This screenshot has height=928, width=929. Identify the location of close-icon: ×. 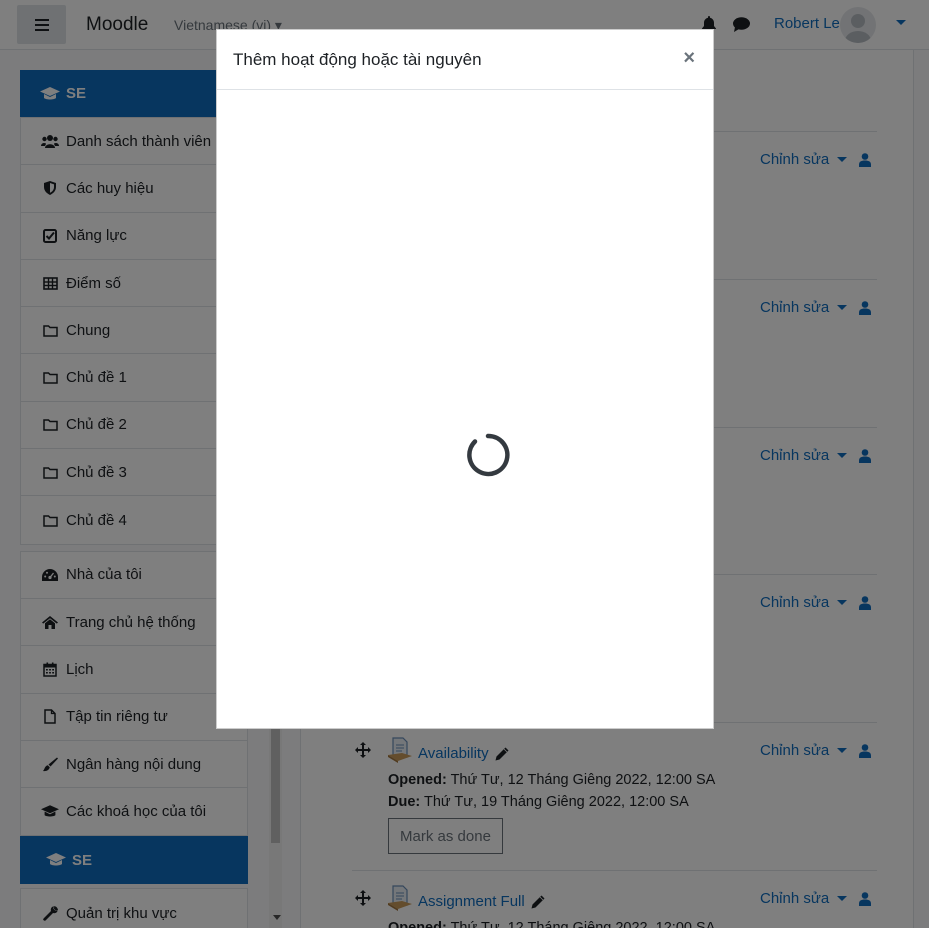
(689, 58).